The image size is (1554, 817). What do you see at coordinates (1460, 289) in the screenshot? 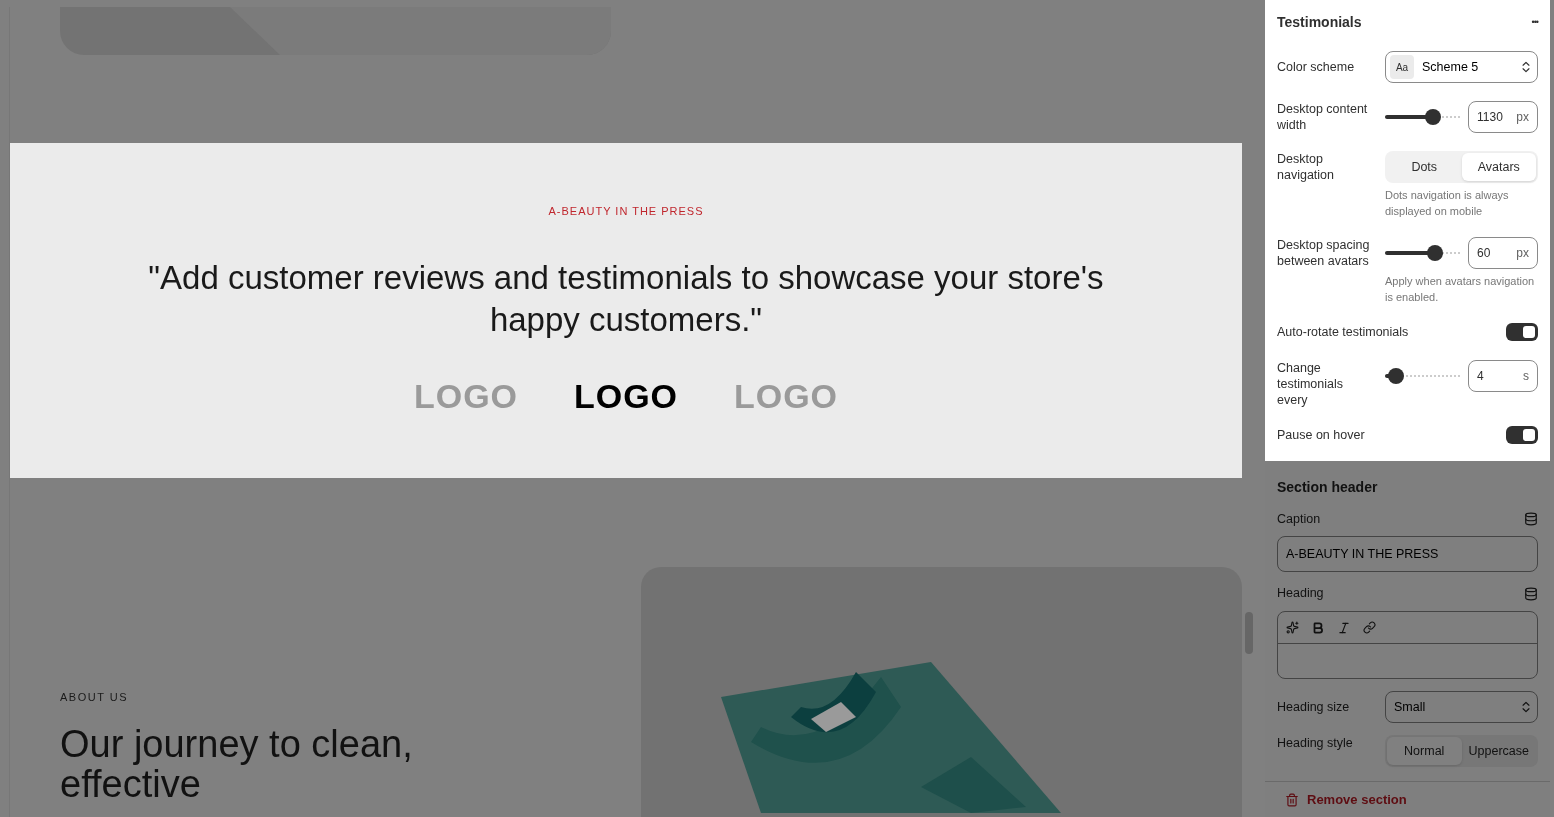
I see `help-text: Apply when avatars navigation is enabled.` at bounding box center [1460, 289].